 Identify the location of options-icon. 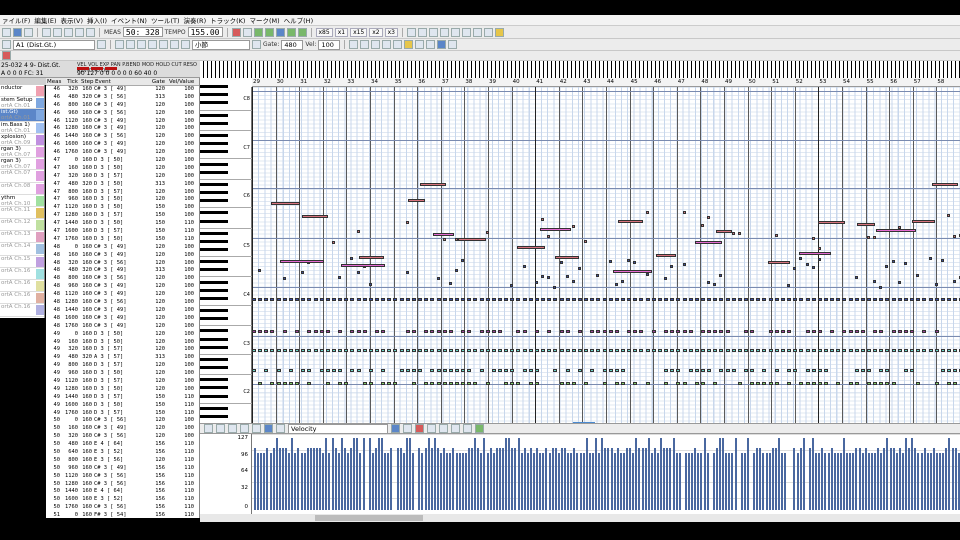
(455, 428).